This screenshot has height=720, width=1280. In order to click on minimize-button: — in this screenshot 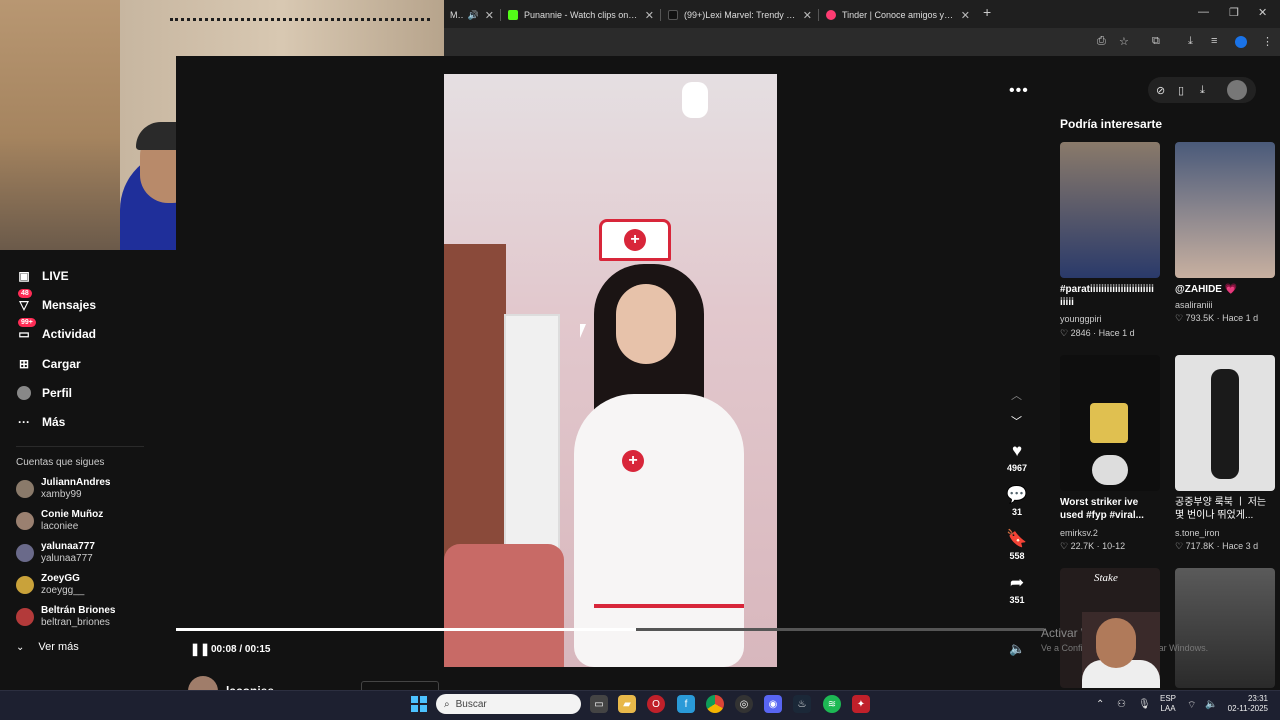, I will do `click(1203, 12)`.